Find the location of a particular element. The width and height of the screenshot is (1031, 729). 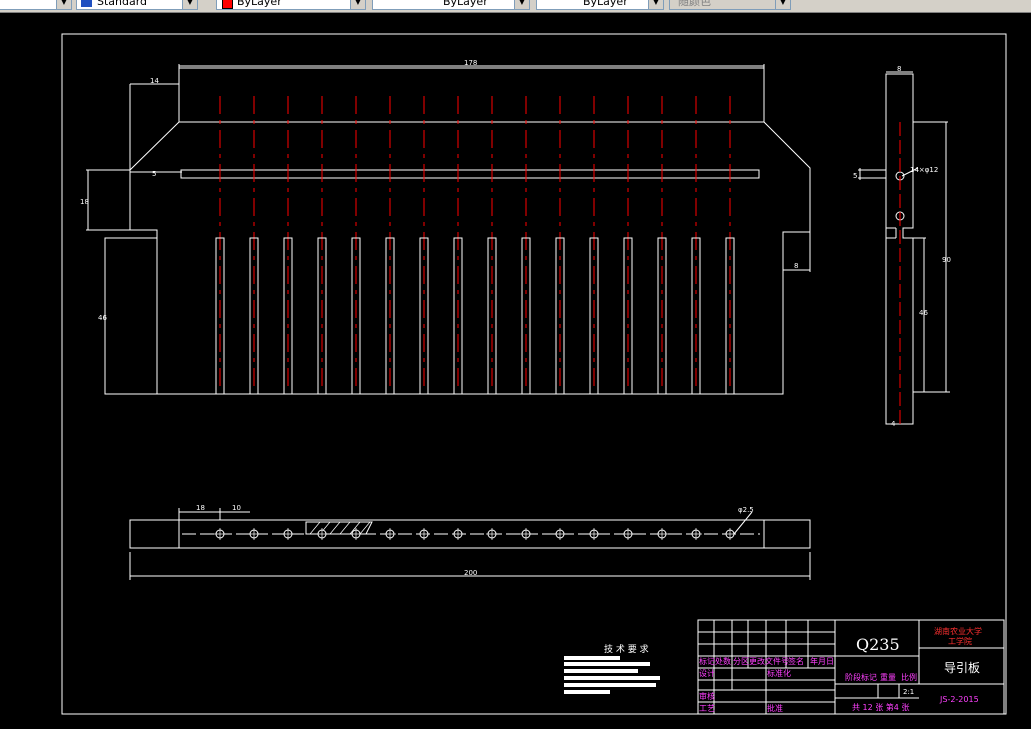

dim-slot-w: 5 is located at coordinates (154, 174).